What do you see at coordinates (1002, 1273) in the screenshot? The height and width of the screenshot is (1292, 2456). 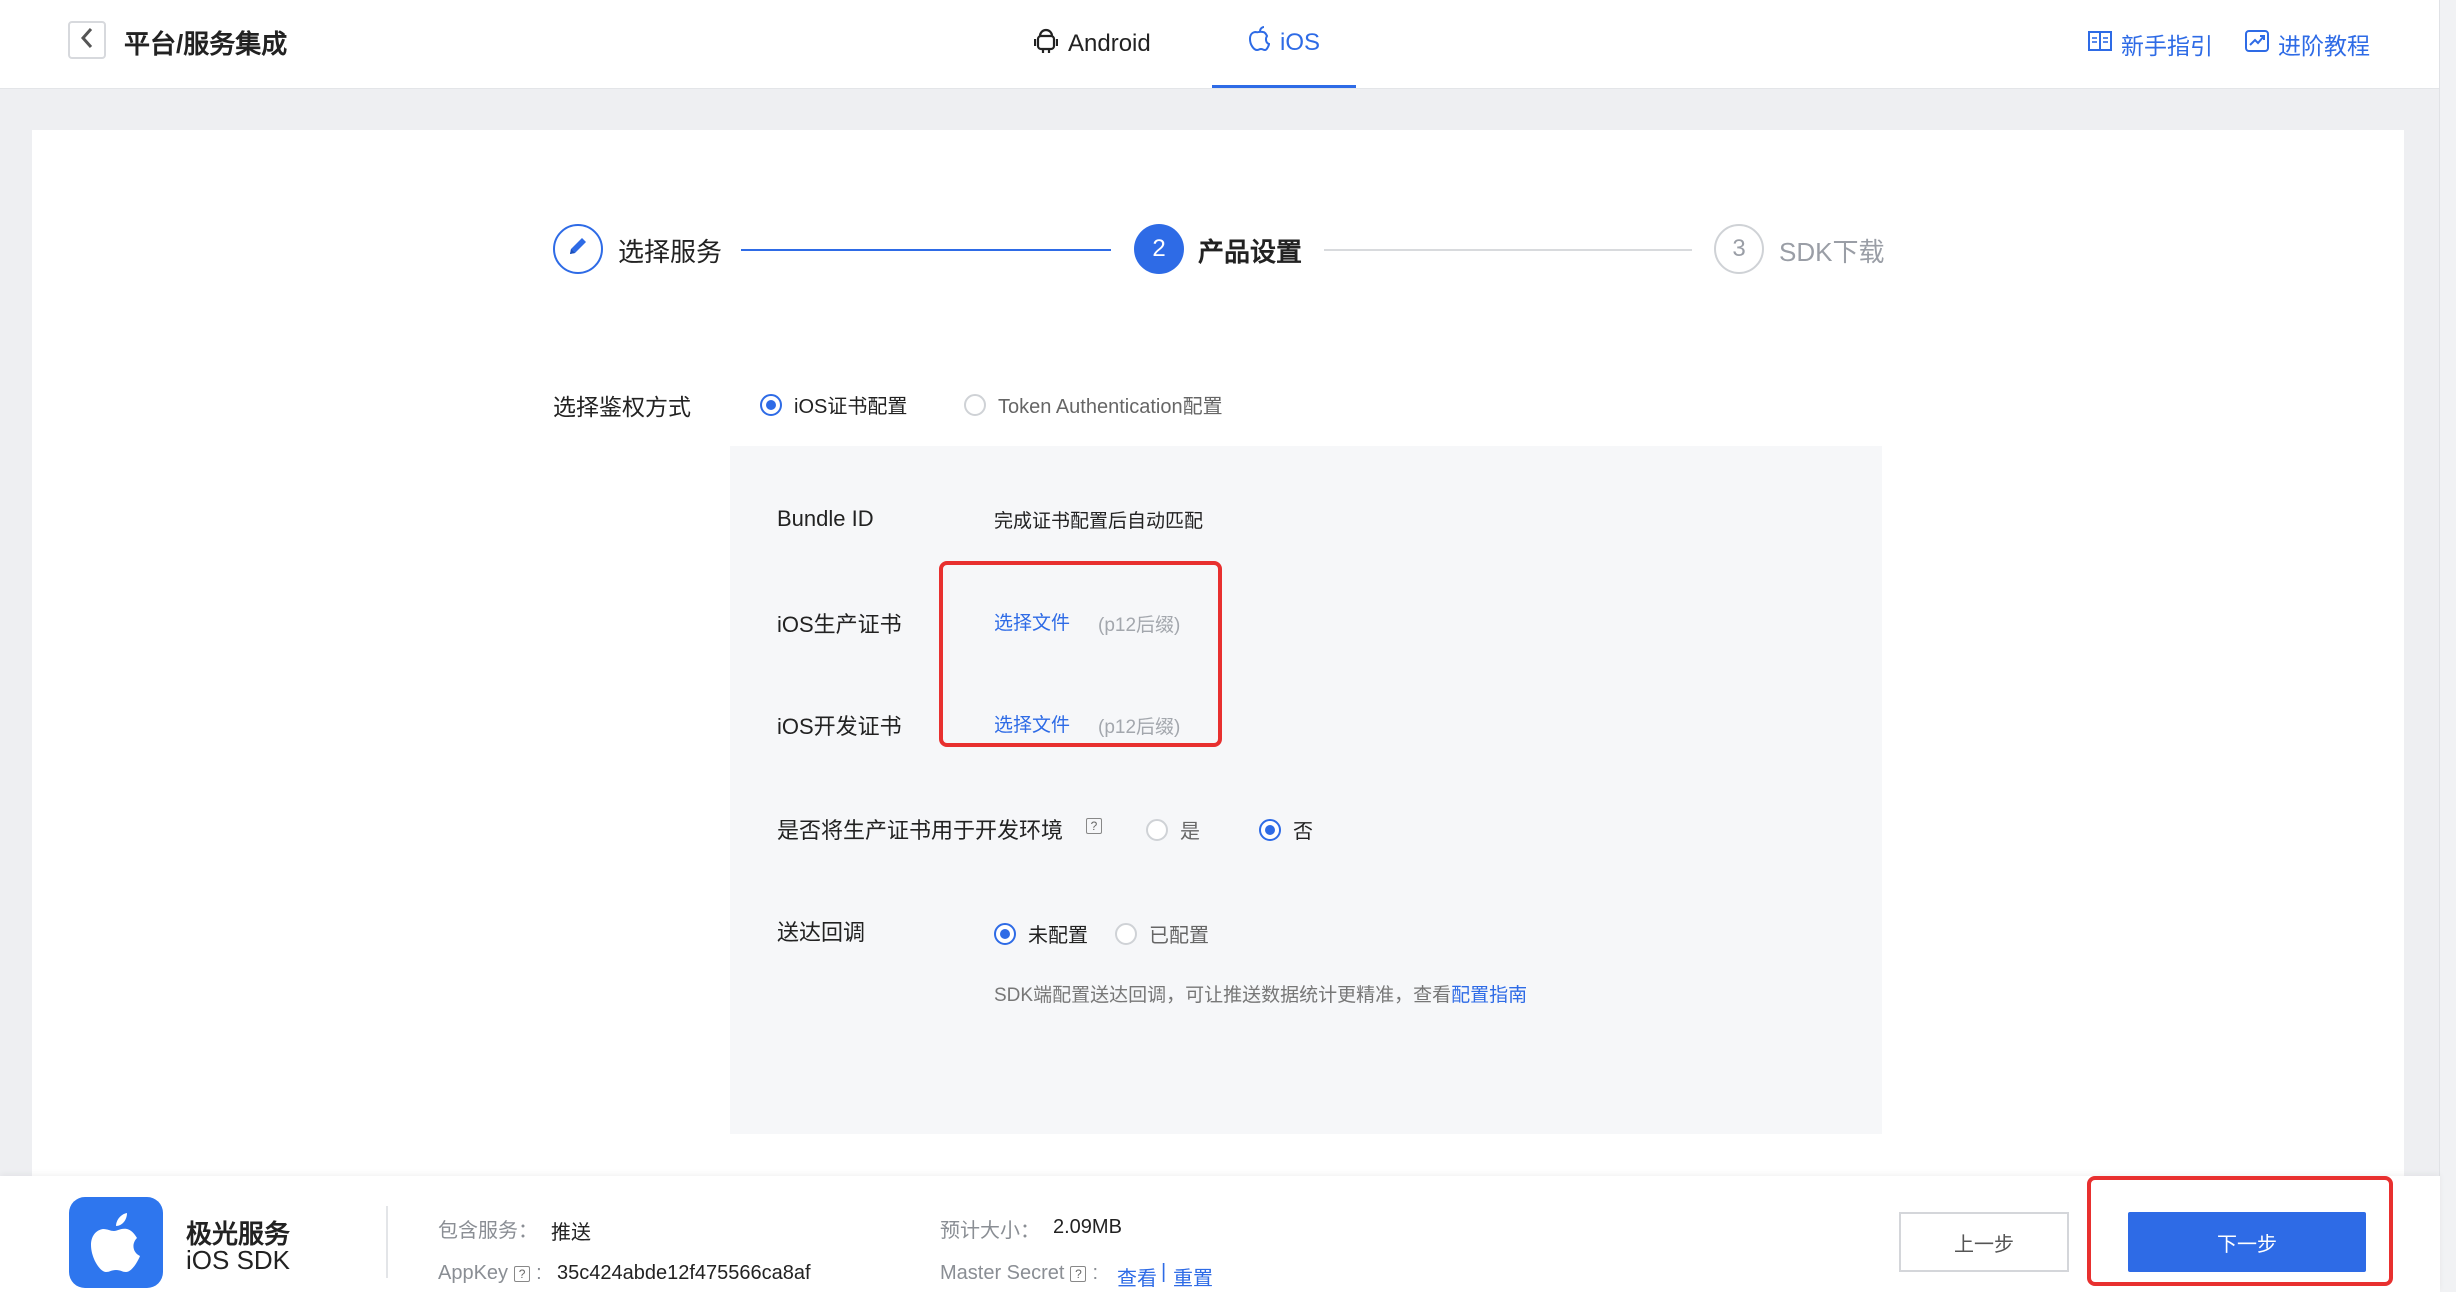 I see `master-secret-label-text: Master Secret` at bounding box center [1002, 1273].